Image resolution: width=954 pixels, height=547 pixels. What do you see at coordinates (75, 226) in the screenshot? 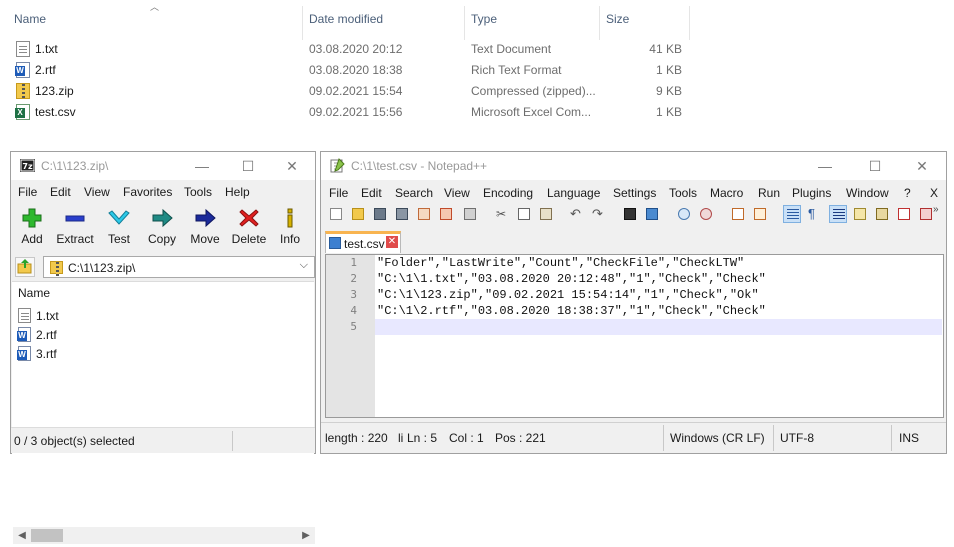
I see `extract-button: Extract` at bounding box center [75, 226].